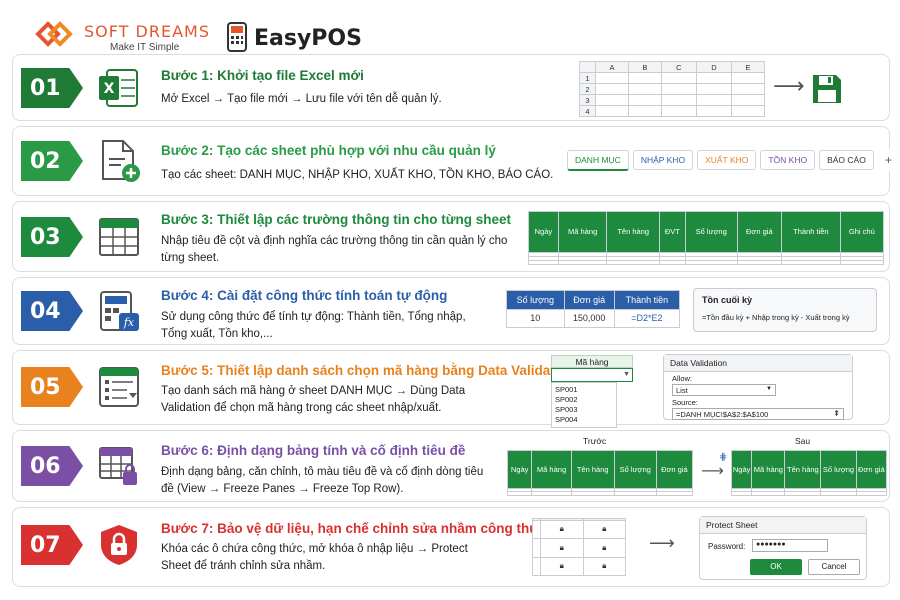 The width and height of the screenshot is (900, 600). I want to click on locked-cells-grid: 🔒︎ 🔒︎ 🔒︎ 🔒︎ 🔒︎ 🔒︎, so click(579, 547).